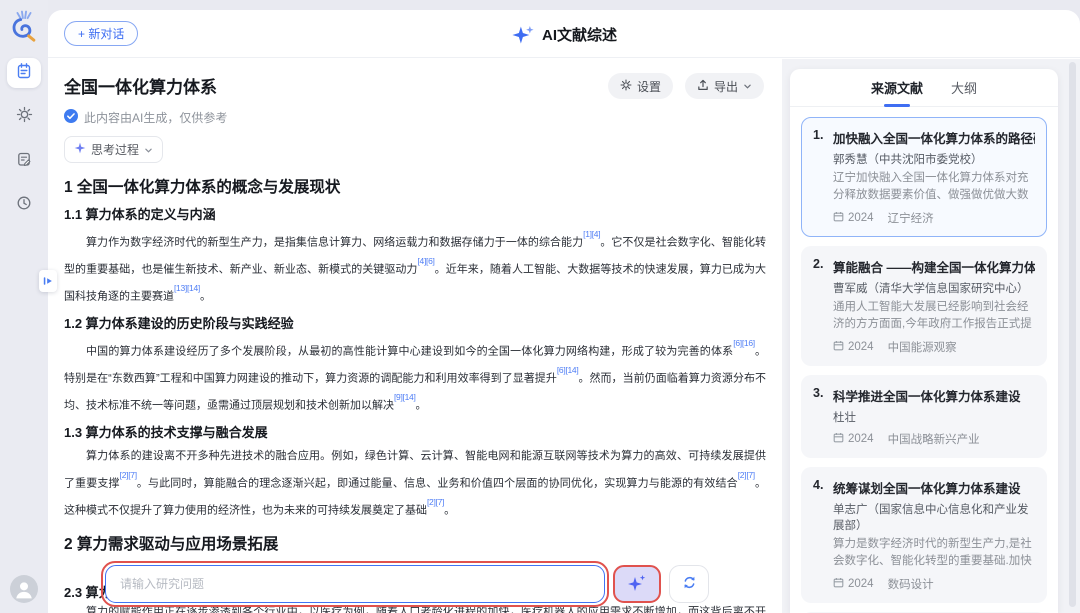  What do you see at coordinates (897, 88) in the screenshot?
I see `tab-source-literature: 来源文献` at bounding box center [897, 88].